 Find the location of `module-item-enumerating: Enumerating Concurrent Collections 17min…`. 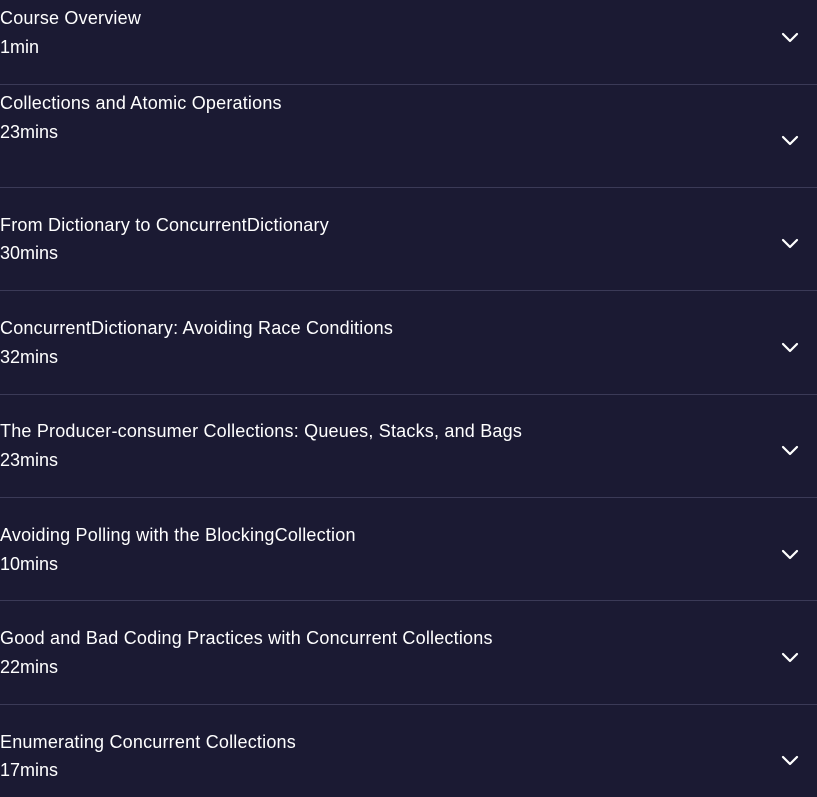

module-item-enumerating: Enumerating Concurrent Collections 17min… is located at coordinates (408, 751).